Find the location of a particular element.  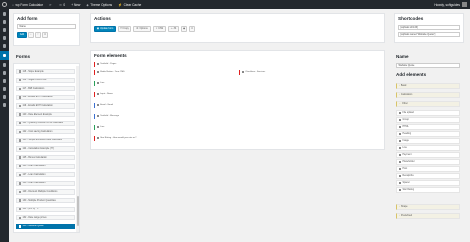

add-element-recaptcha: Recaptcha is located at coordinates (428, 176).